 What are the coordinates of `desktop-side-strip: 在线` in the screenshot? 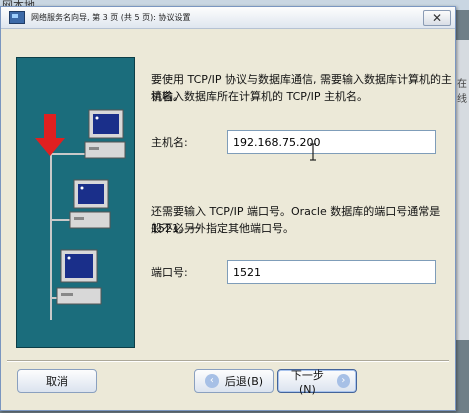 It's located at (462, 190).